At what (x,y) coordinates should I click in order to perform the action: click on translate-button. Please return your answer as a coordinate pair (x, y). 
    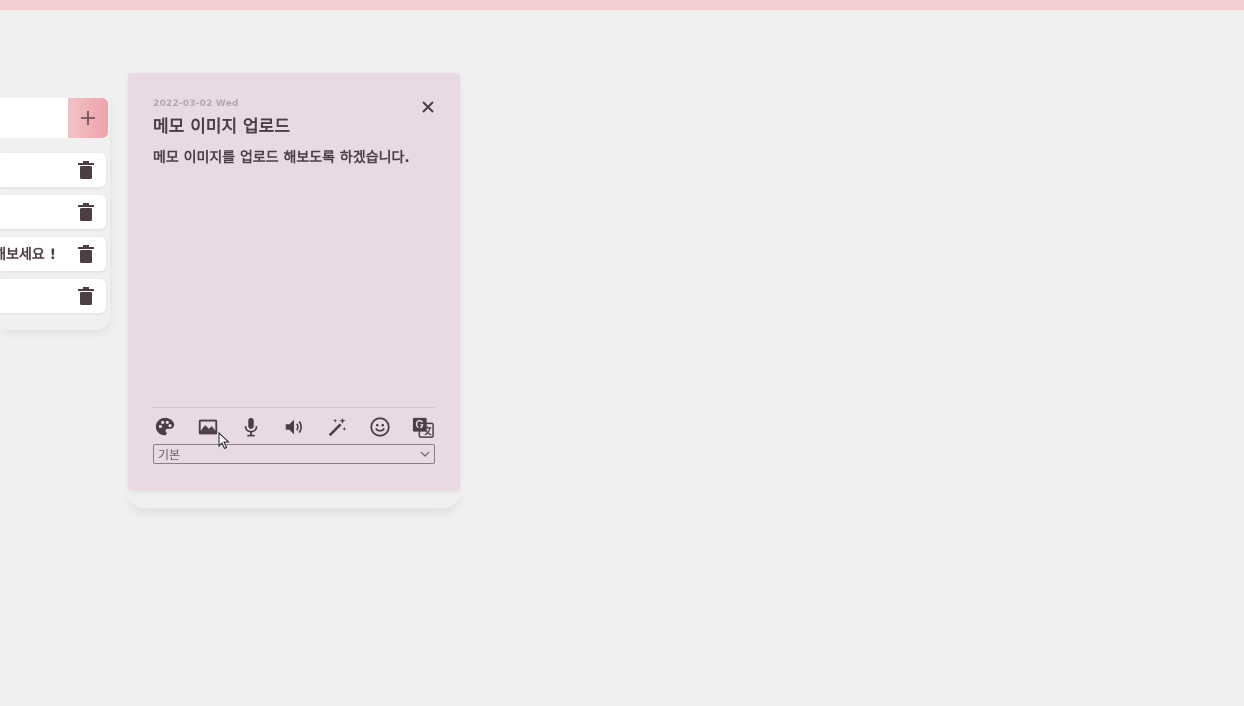
    Looking at the image, I should click on (423, 427).